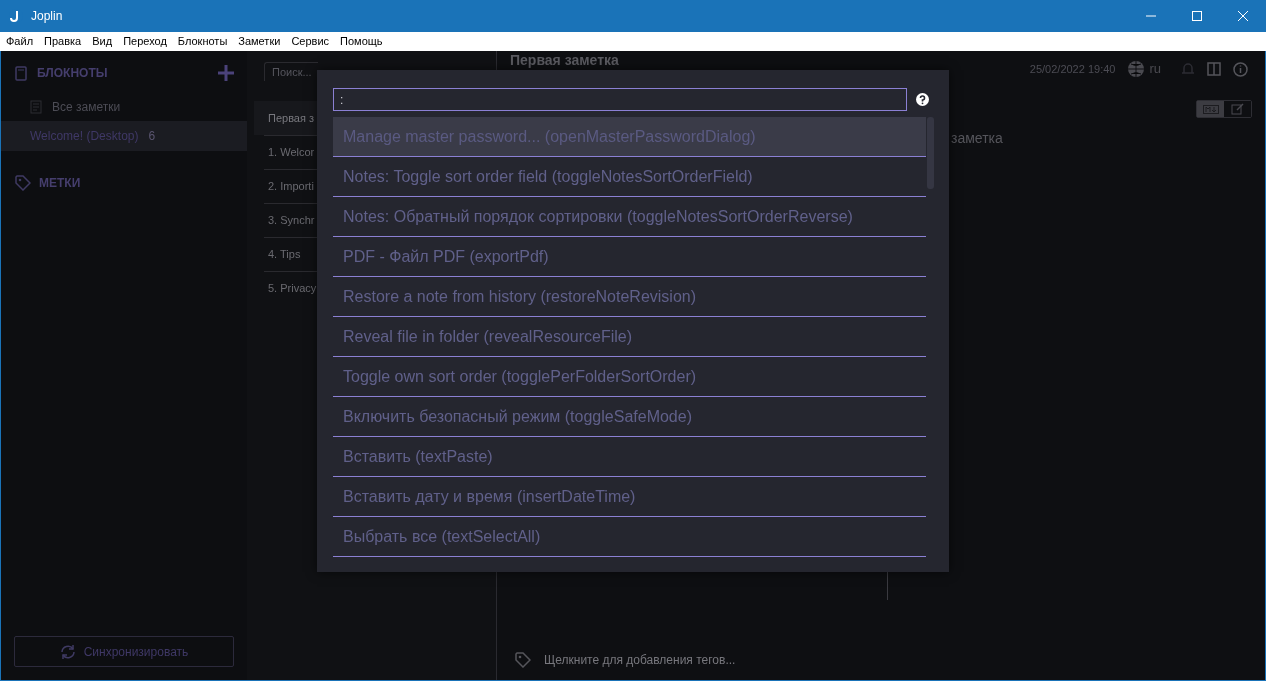  What do you see at coordinates (202, 41) in the screenshot?
I see `menu-item: Блокноты` at bounding box center [202, 41].